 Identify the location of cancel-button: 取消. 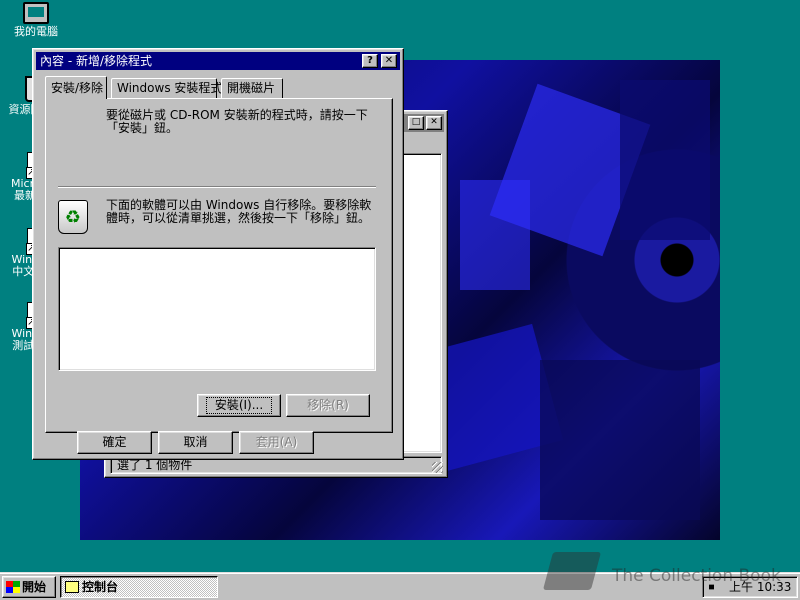
(195, 442).